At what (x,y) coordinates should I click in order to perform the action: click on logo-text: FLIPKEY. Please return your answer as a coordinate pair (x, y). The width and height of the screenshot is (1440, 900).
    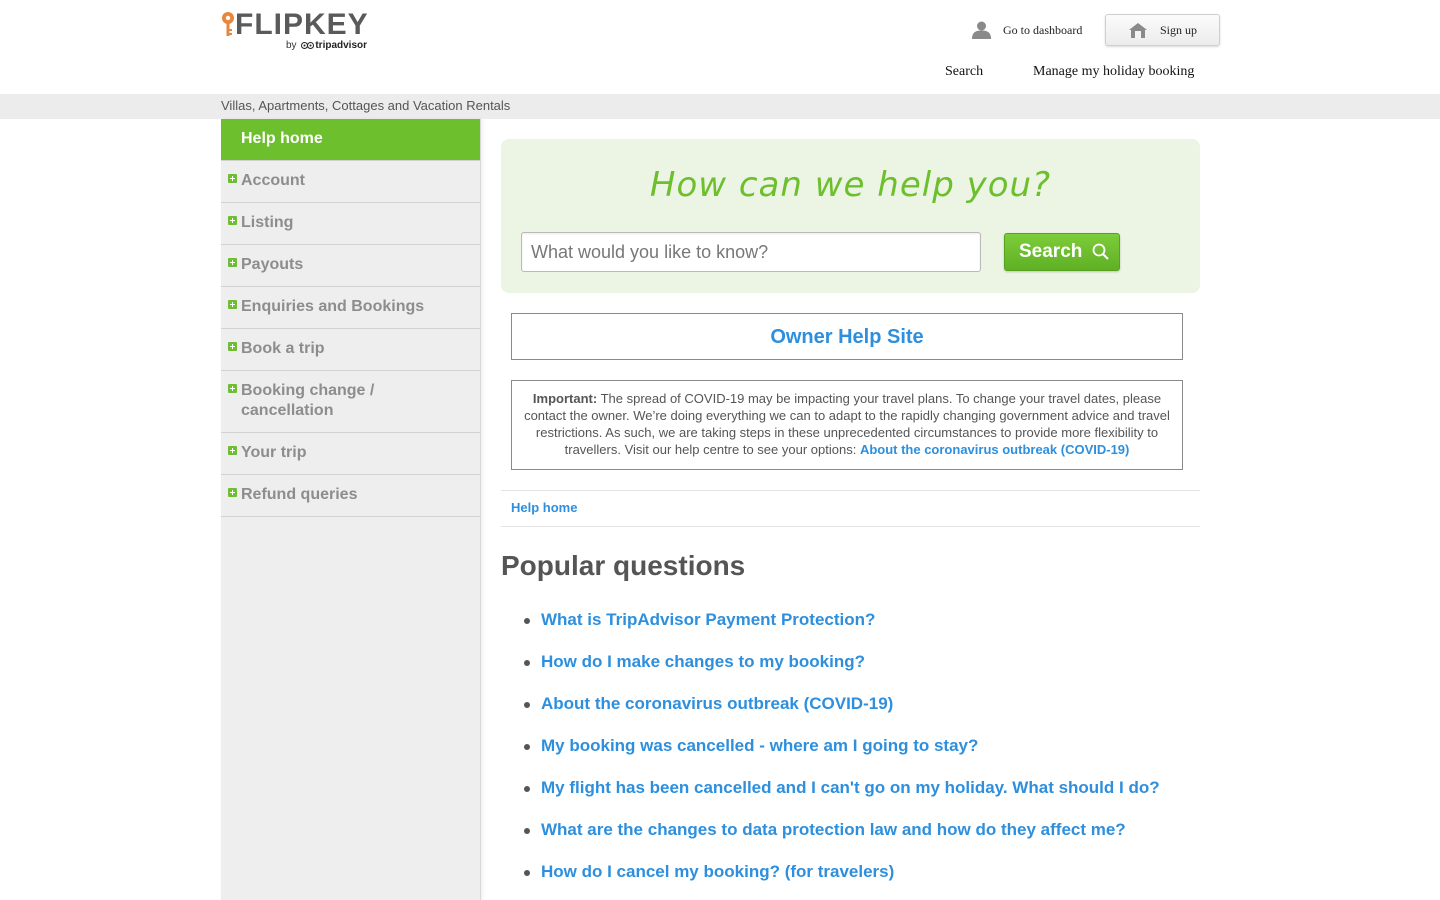
    Looking at the image, I should click on (302, 24).